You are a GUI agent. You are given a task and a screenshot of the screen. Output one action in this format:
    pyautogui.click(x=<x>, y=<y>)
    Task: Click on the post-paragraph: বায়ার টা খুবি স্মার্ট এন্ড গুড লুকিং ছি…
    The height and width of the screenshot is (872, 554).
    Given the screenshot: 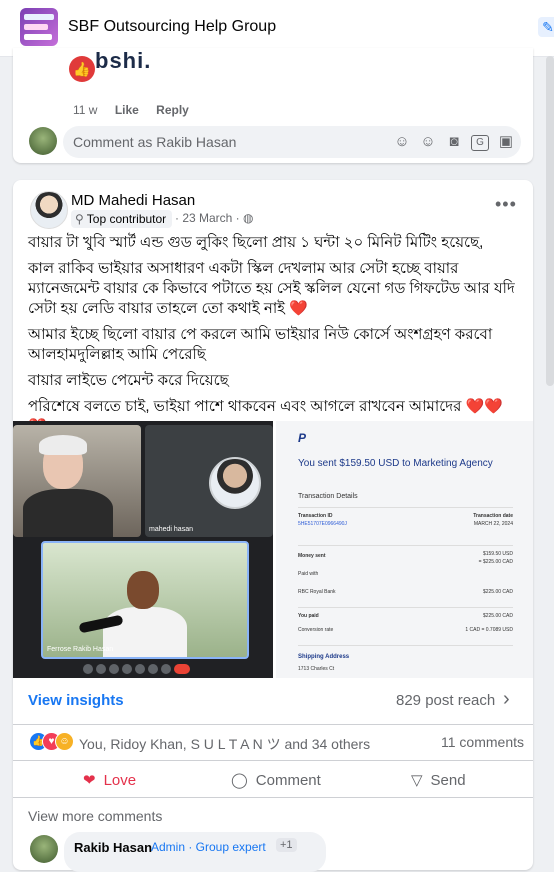 What is the action you would take?
    pyautogui.click(x=256, y=242)
    